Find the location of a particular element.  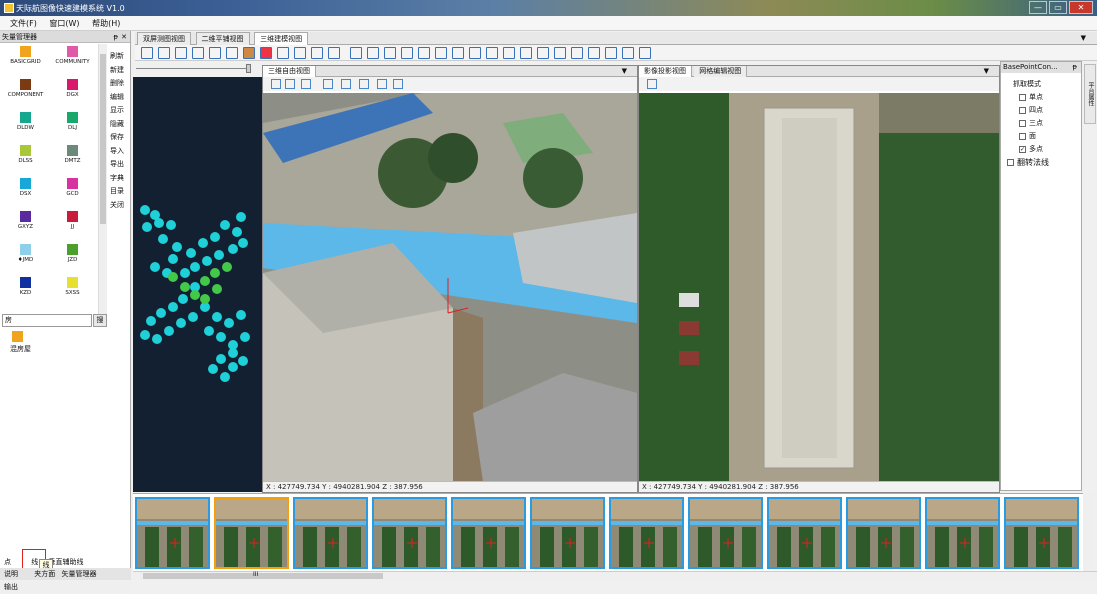

cursor-icon is located at coordinates (356, 53).